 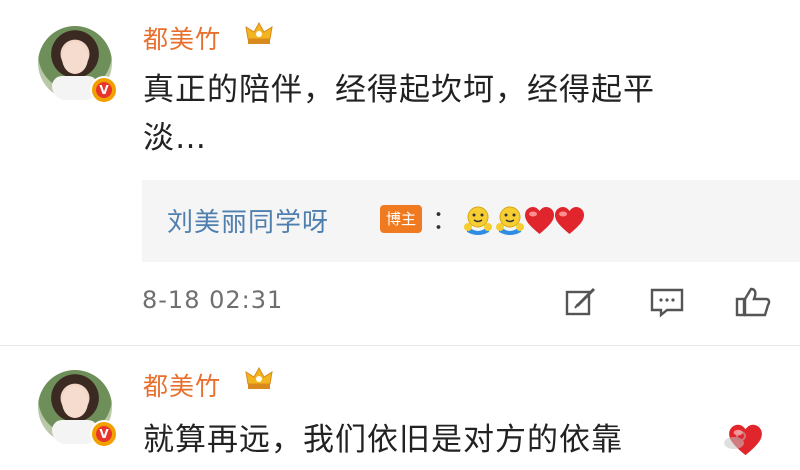 What do you see at coordinates (383, 440) in the screenshot?
I see `comment-text-line: 就算再远，我们依旧是对方的依靠` at bounding box center [383, 440].